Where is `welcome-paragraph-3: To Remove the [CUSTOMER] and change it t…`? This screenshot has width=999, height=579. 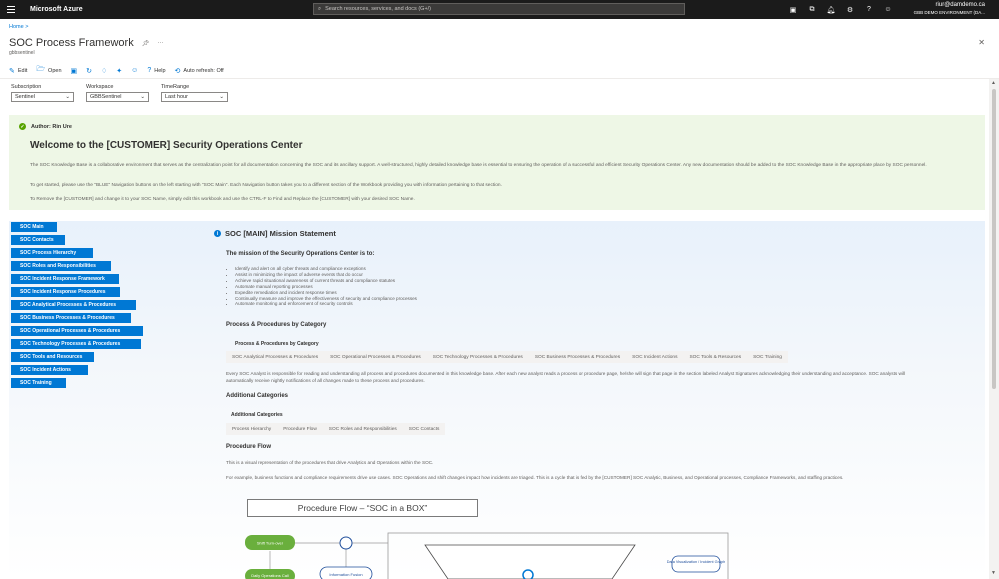
welcome-paragraph-3: To Remove the [CUSTOMER] and change it t… is located at coordinates (222, 199).